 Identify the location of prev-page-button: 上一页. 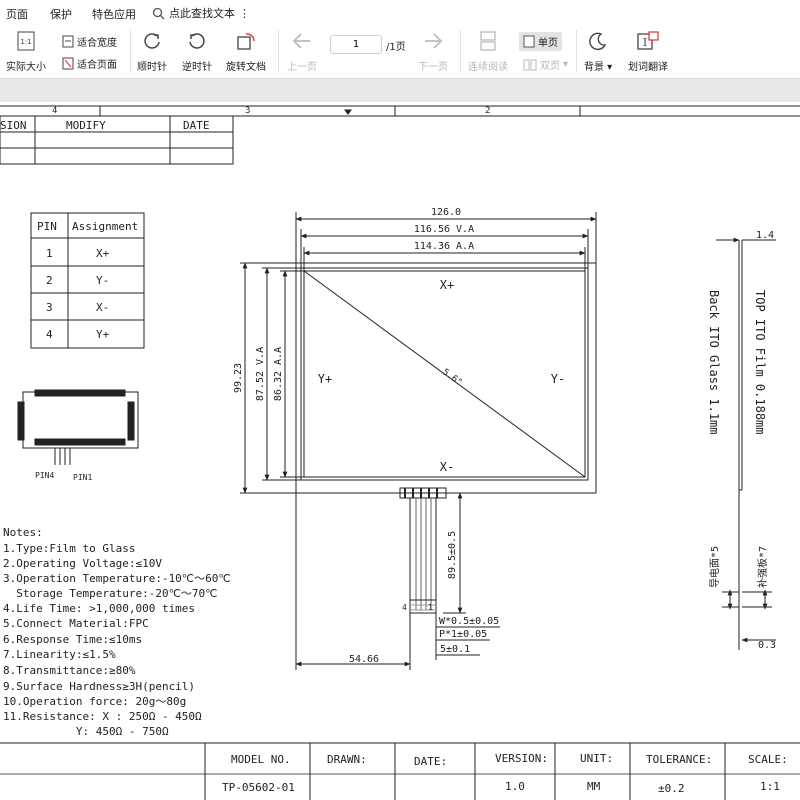
(302, 51).